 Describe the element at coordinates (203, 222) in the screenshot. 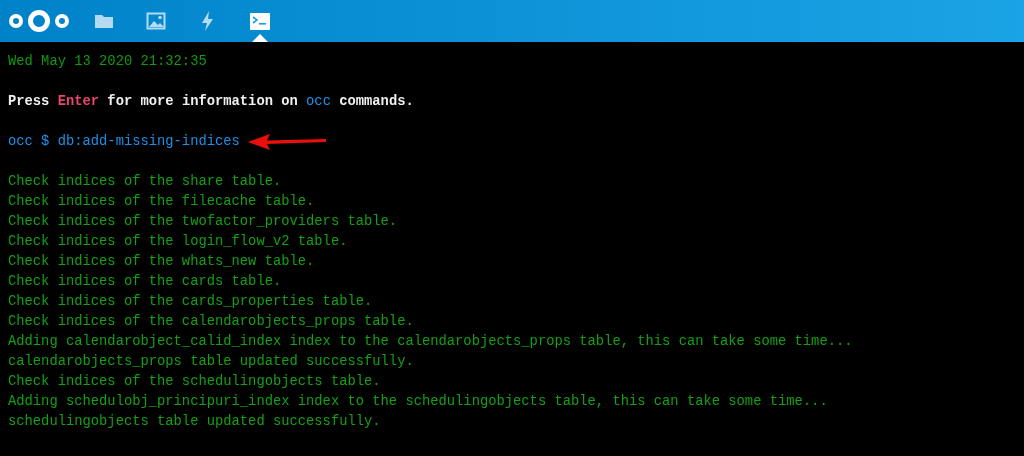

I see `output-line: Check indices of the twofactor_providers table.` at that location.